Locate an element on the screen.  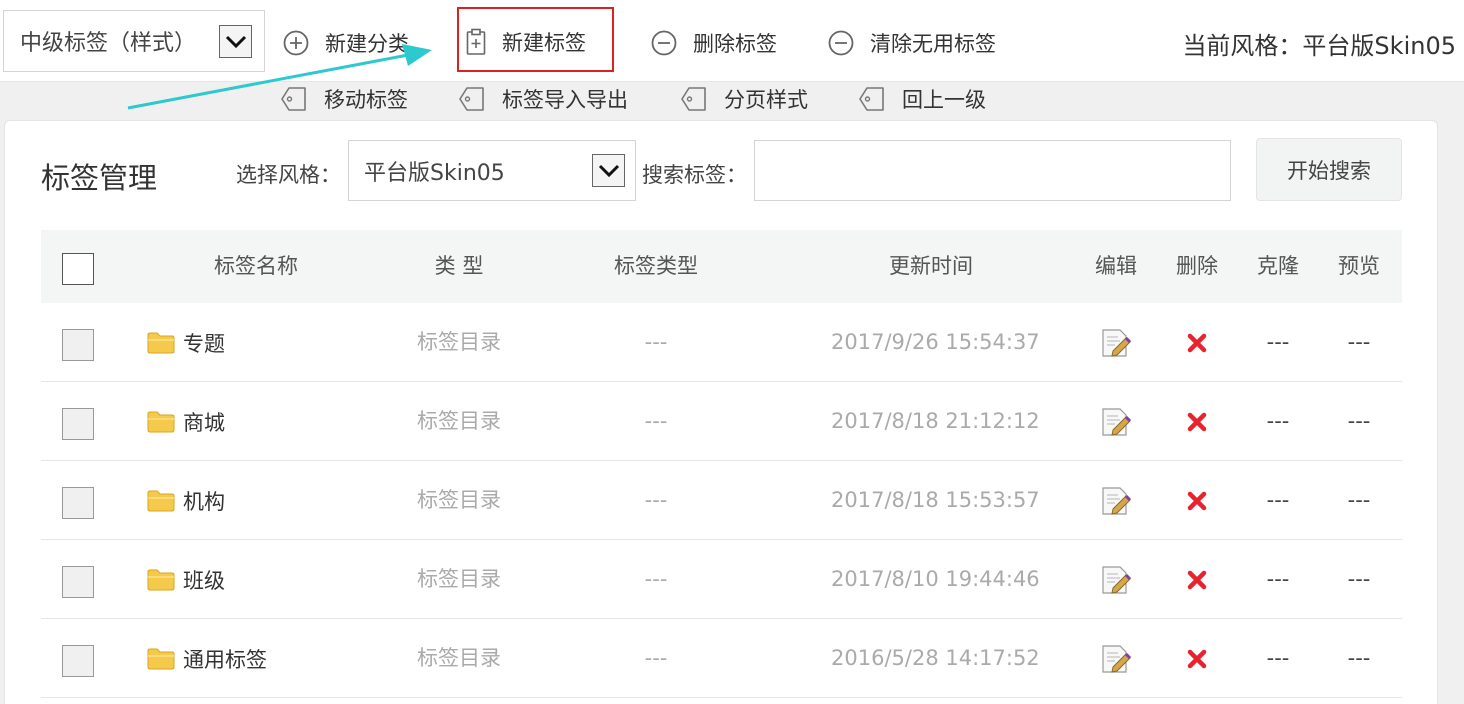
tag-level-select: 中级标签（样式） is located at coordinates (134, 41).